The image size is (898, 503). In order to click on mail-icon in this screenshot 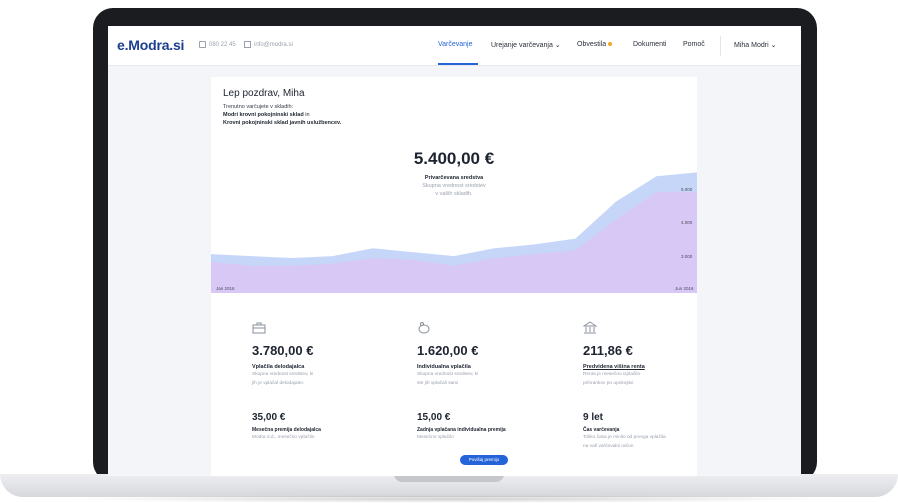, I will do `click(247, 44)`.